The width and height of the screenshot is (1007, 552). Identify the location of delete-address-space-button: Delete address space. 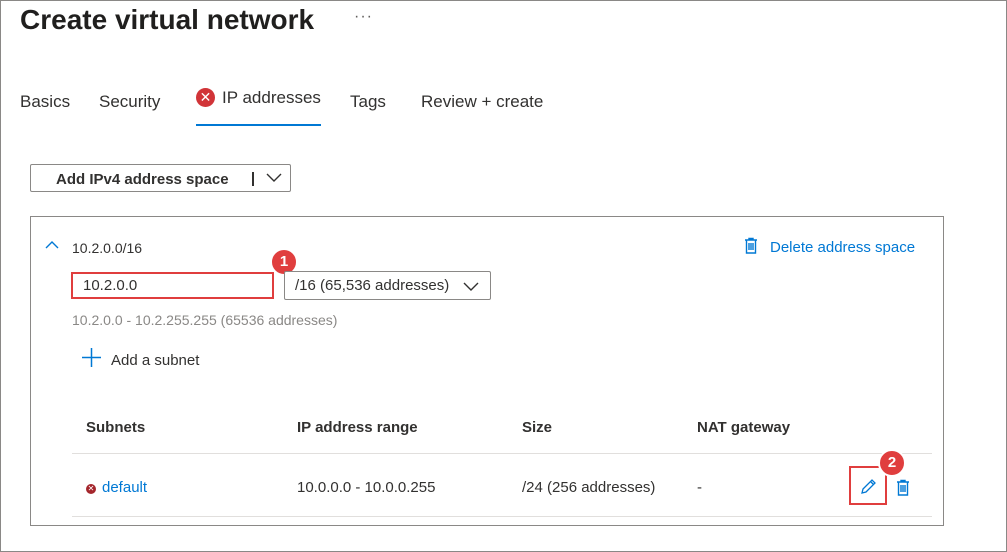
(829, 246).